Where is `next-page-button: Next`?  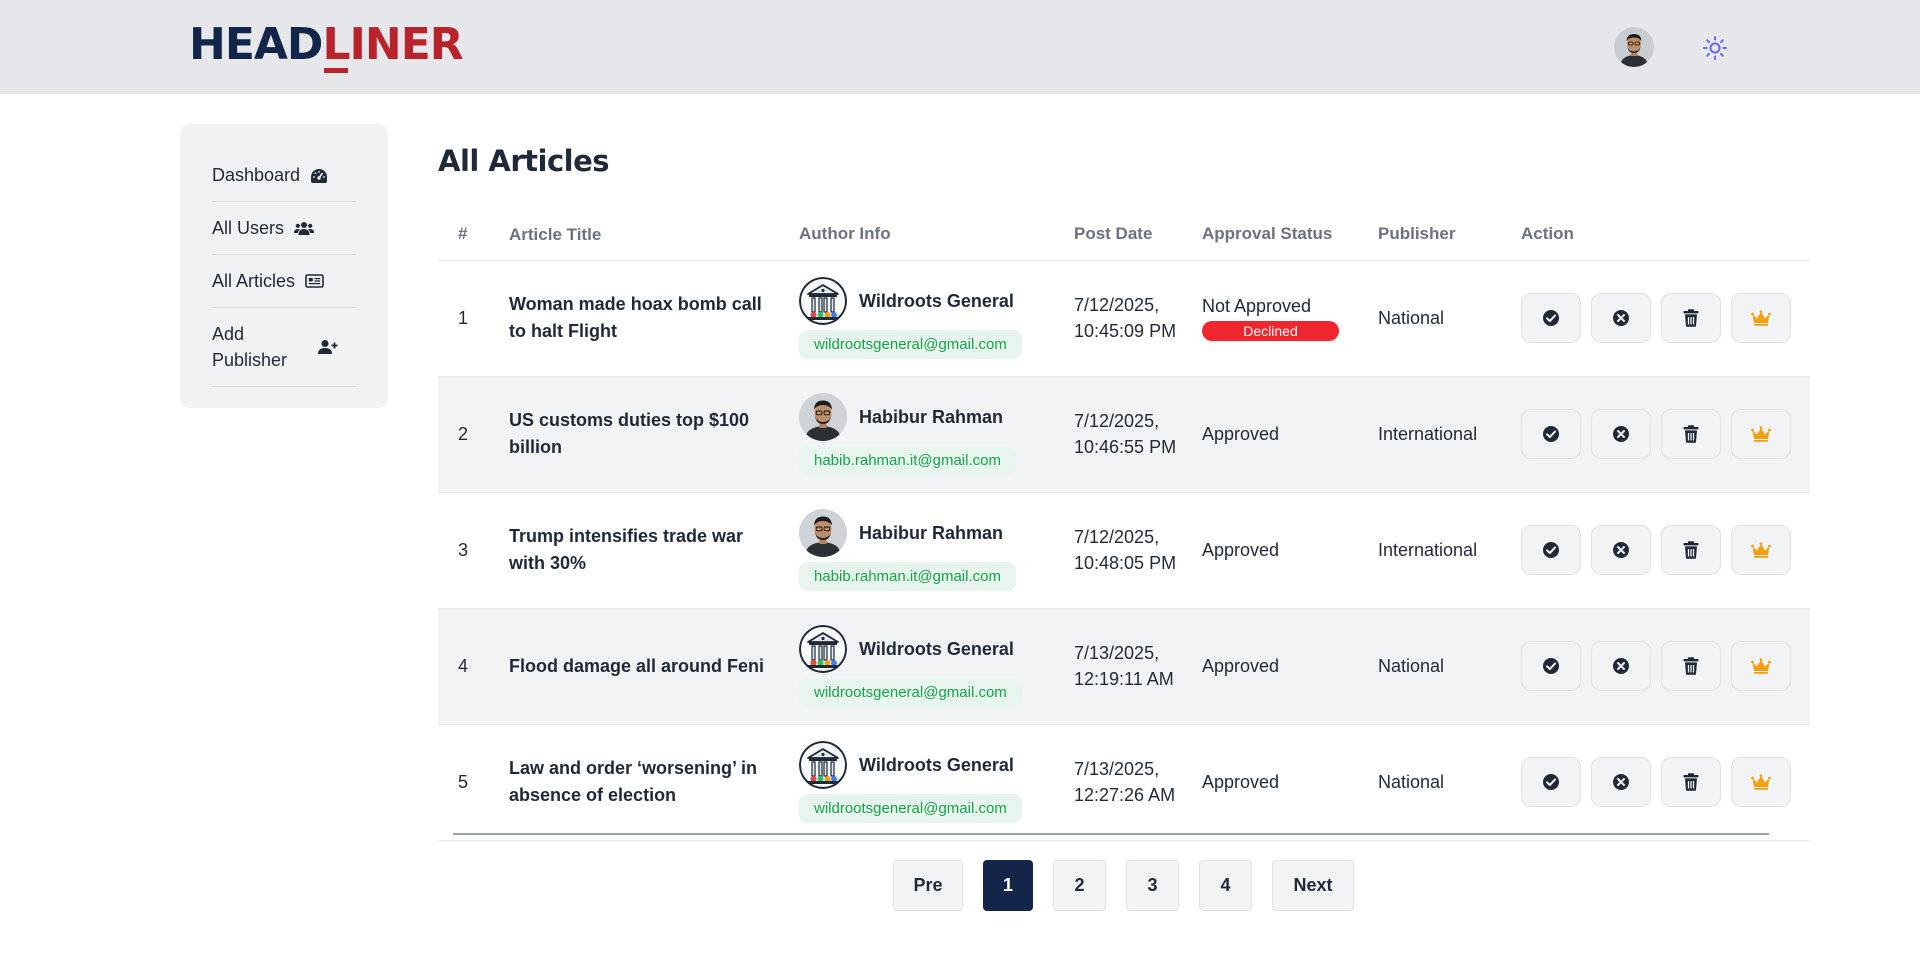 next-page-button: Next is located at coordinates (1313, 885).